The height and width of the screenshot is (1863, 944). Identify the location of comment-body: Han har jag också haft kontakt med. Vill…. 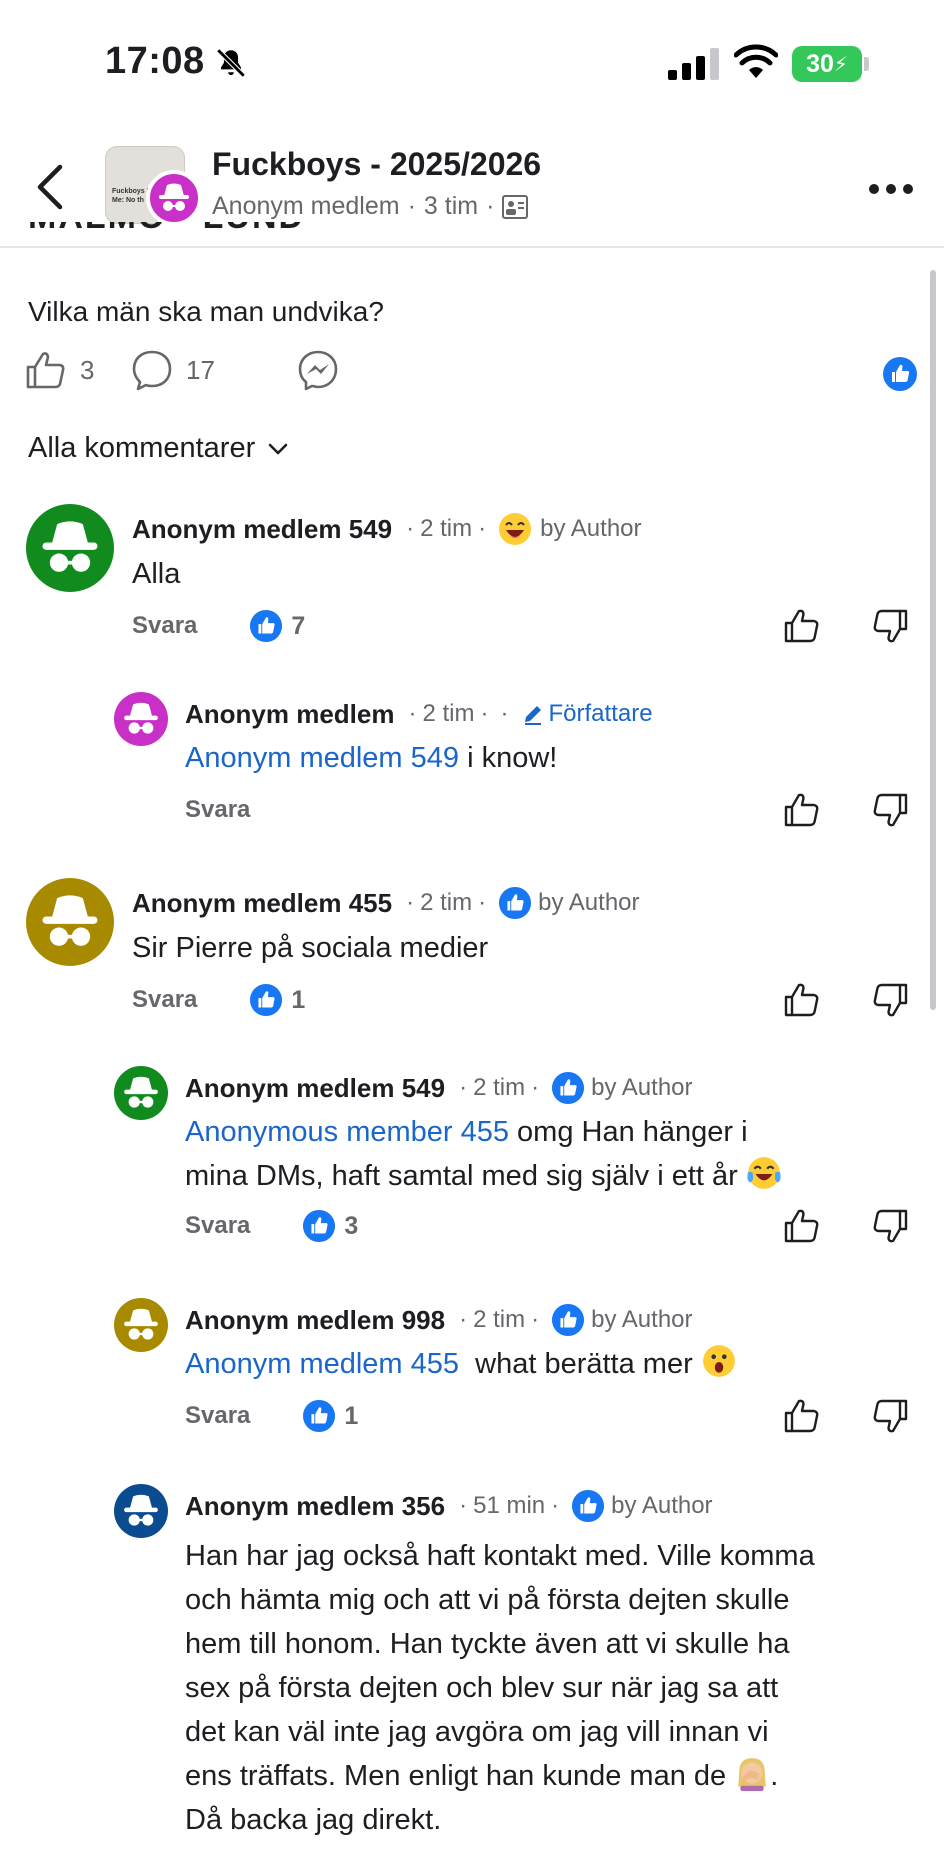
(500, 1688).